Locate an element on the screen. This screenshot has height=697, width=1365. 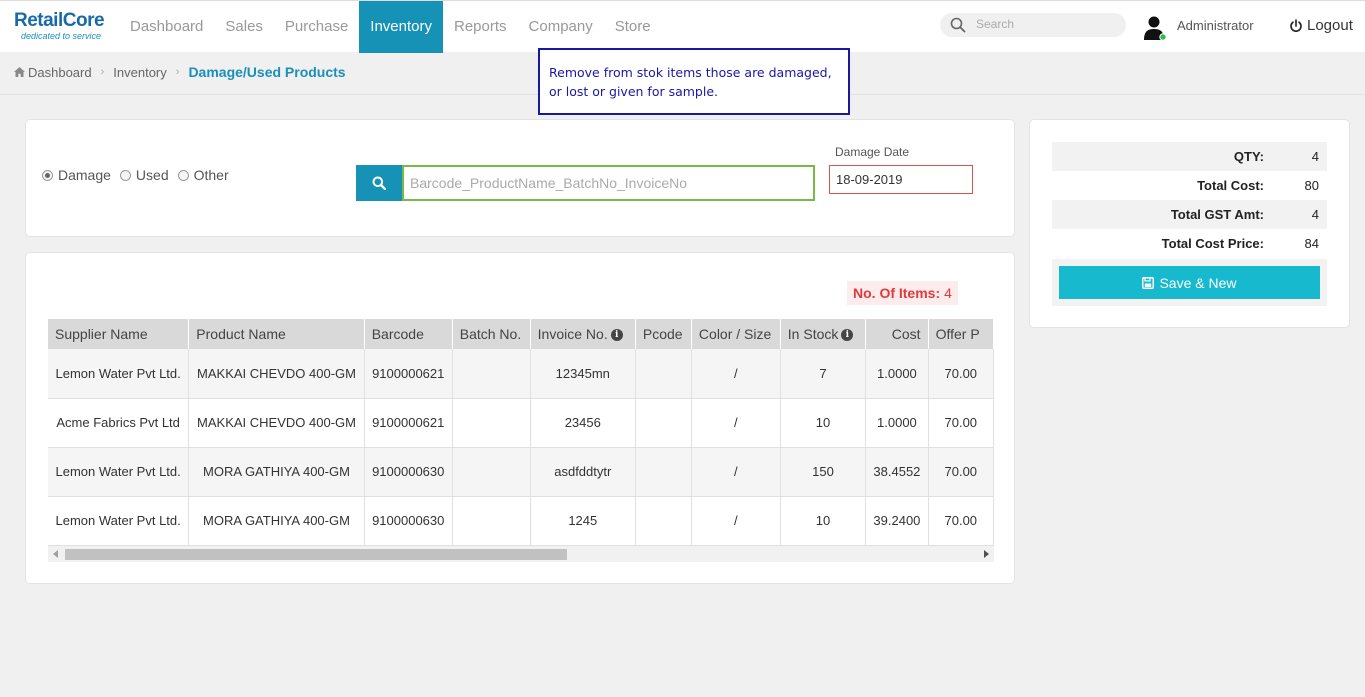
cell-supplier: Acme Fabrics Pvt Ltd is located at coordinates (119, 423).